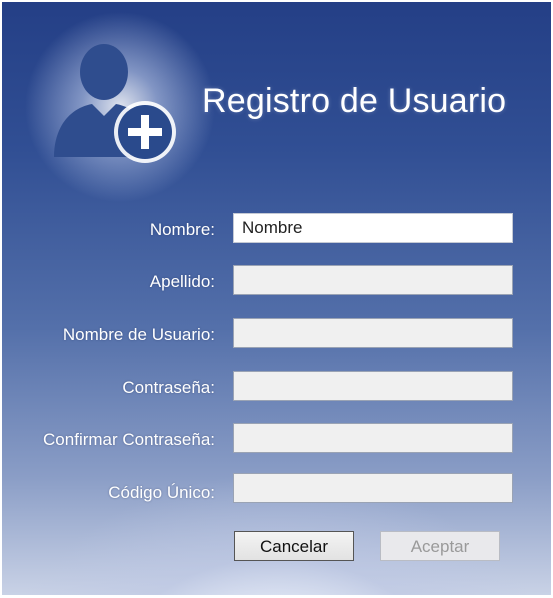  I want to click on username-input, so click(373, 333).